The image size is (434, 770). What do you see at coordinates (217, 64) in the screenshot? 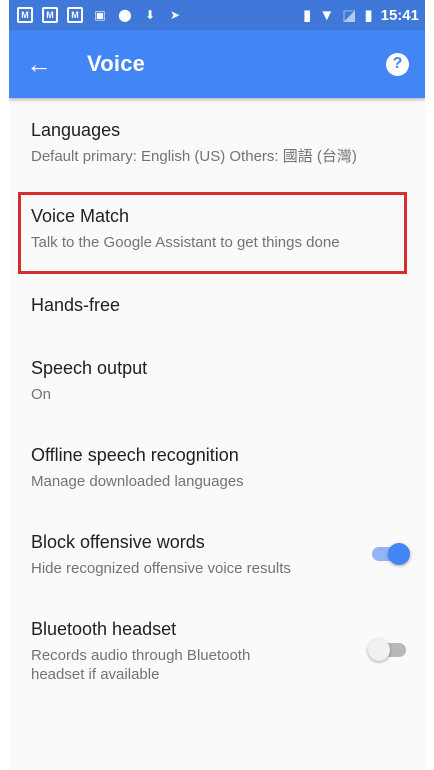
I see `app-bar: ← Voice ?` at bounding box center [217, 64].